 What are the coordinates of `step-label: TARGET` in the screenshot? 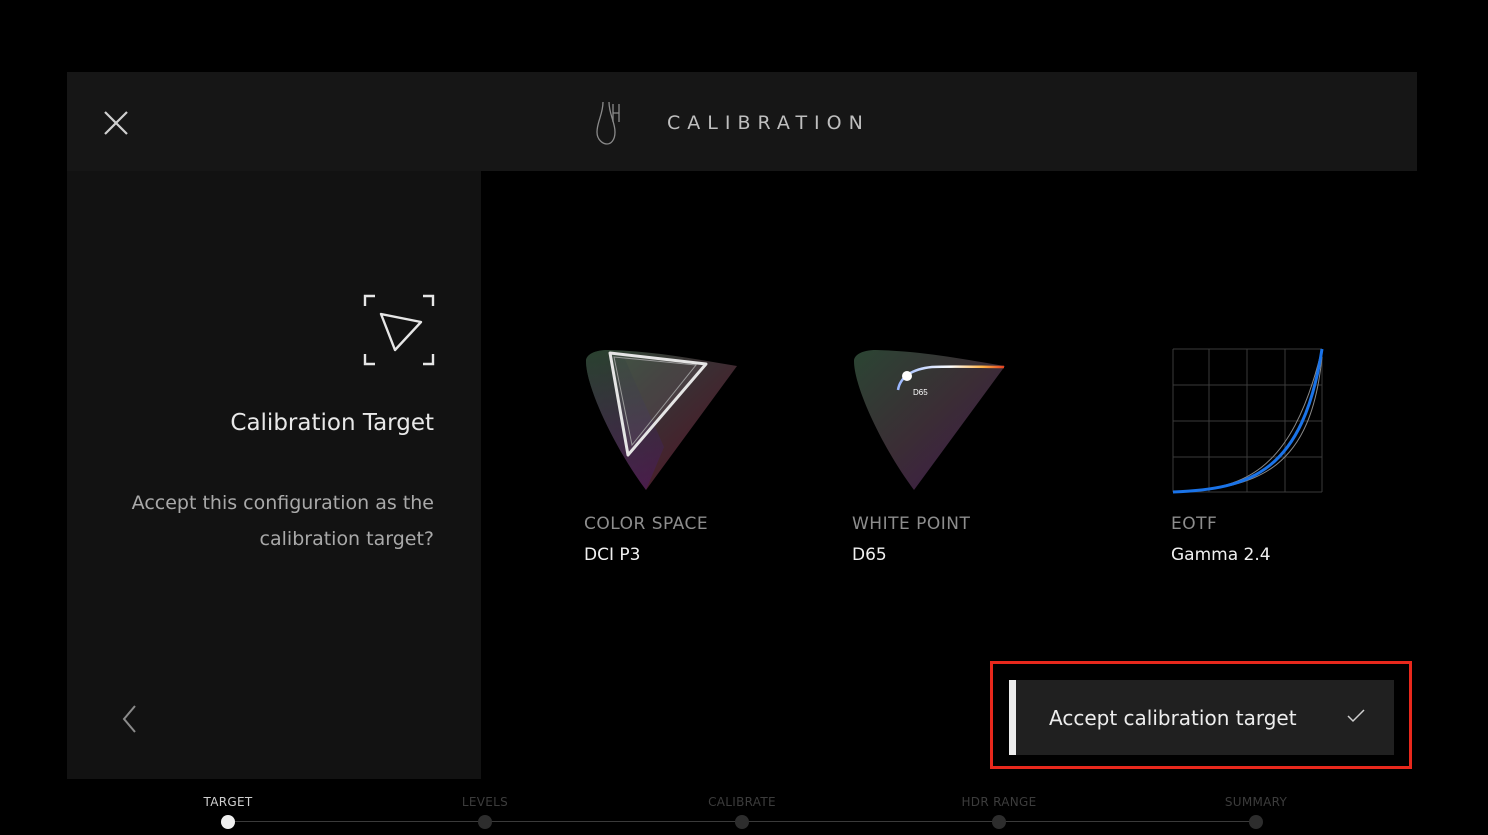 It's located at (228, 802).